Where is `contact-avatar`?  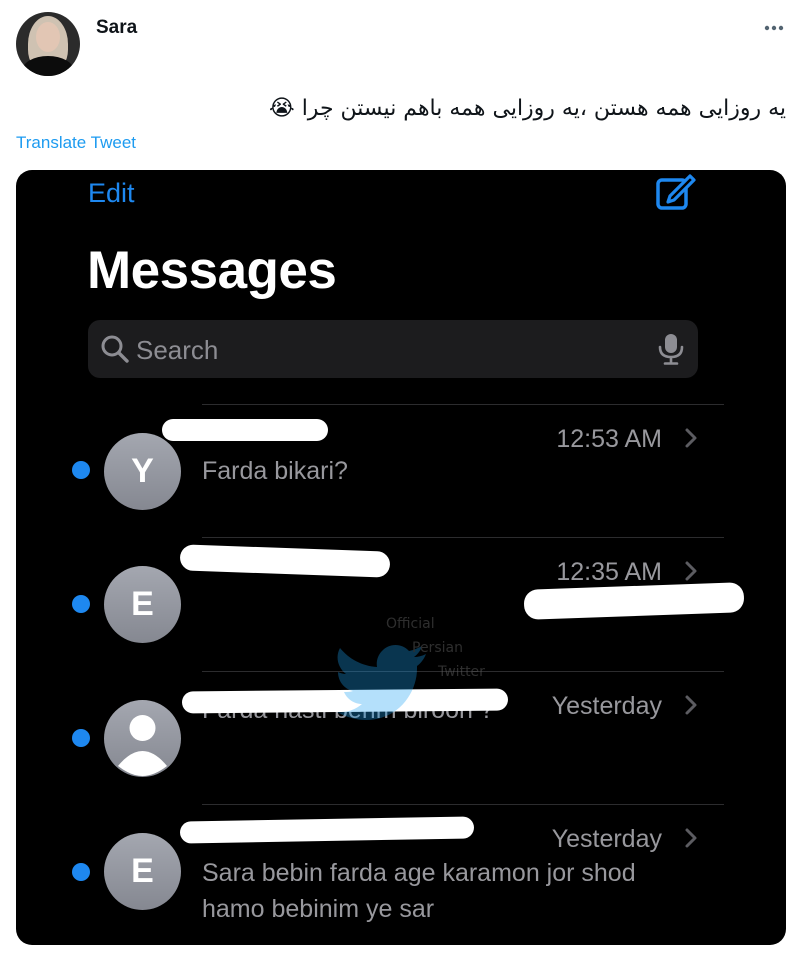
contact-avatar is located at coordinates (142, 738).